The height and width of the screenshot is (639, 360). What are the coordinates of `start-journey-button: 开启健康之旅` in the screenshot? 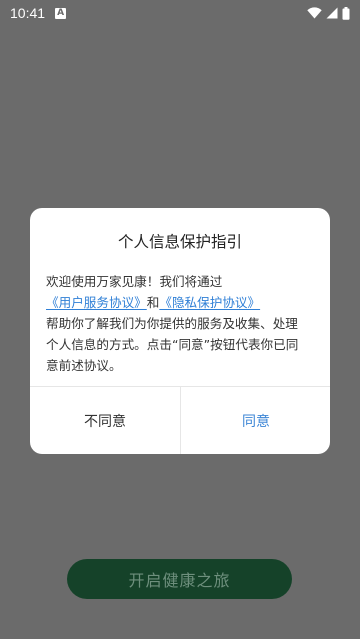 It's located at (179, 579).